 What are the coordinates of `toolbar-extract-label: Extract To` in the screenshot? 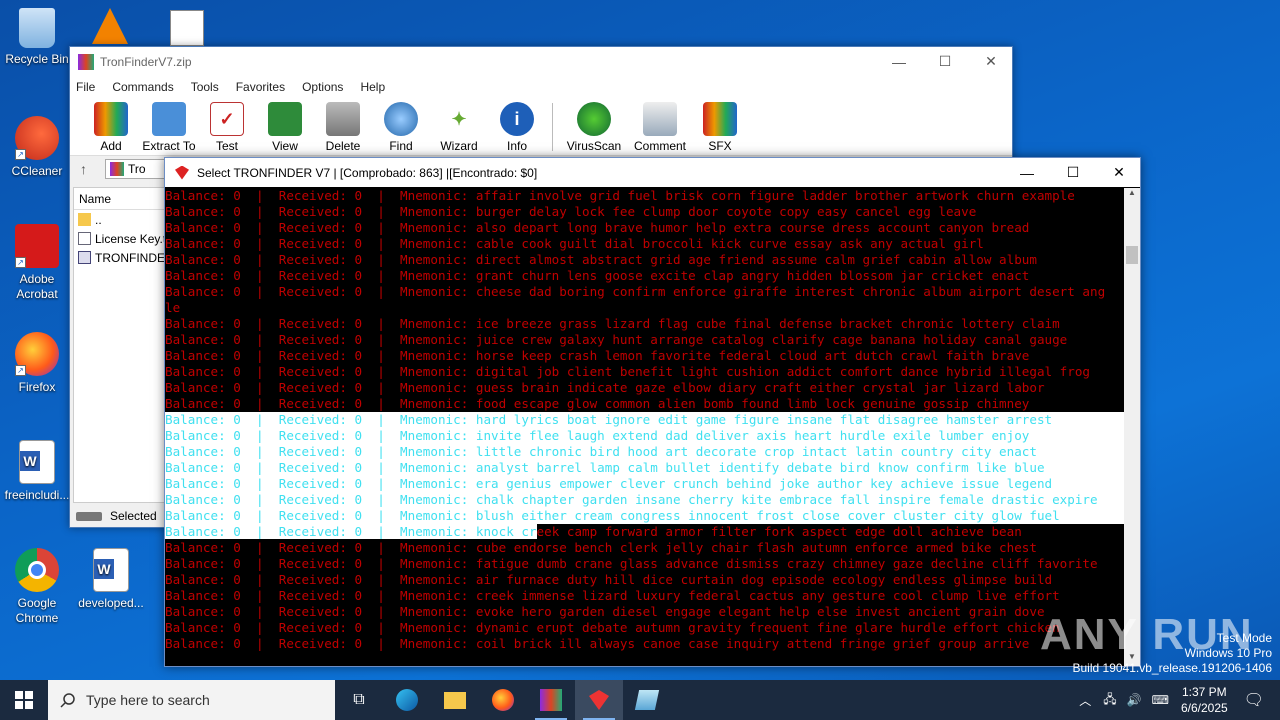 It's located at (169, 146).